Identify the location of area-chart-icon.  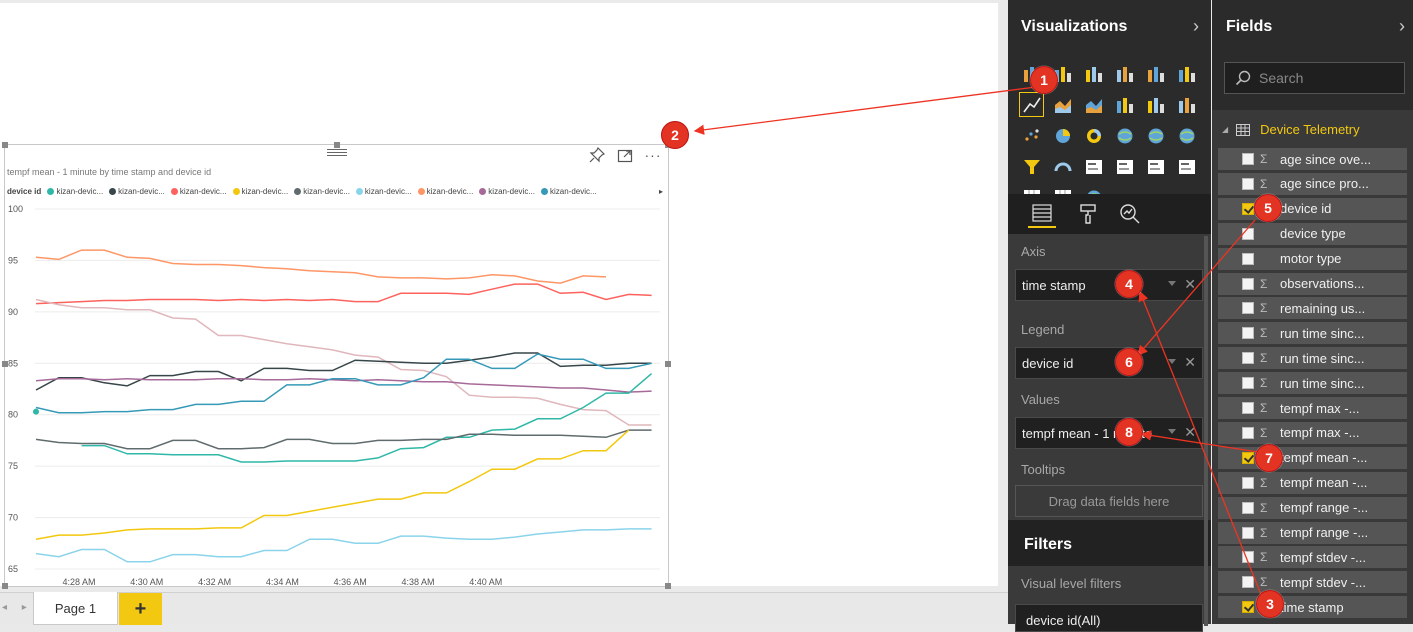
(1062, 104).